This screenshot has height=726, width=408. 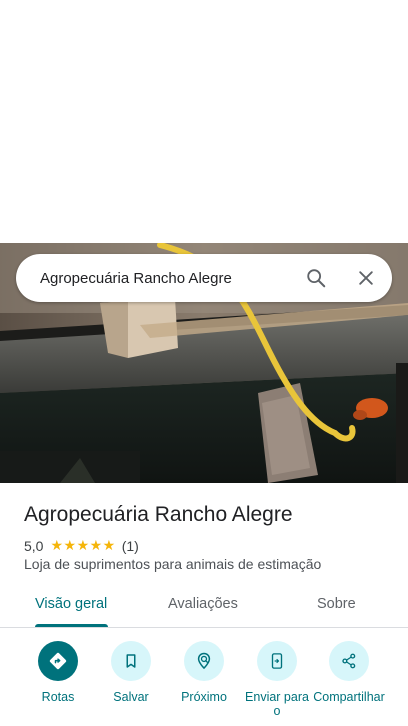 I want to click on share-icon, so click(x=349, y=661).